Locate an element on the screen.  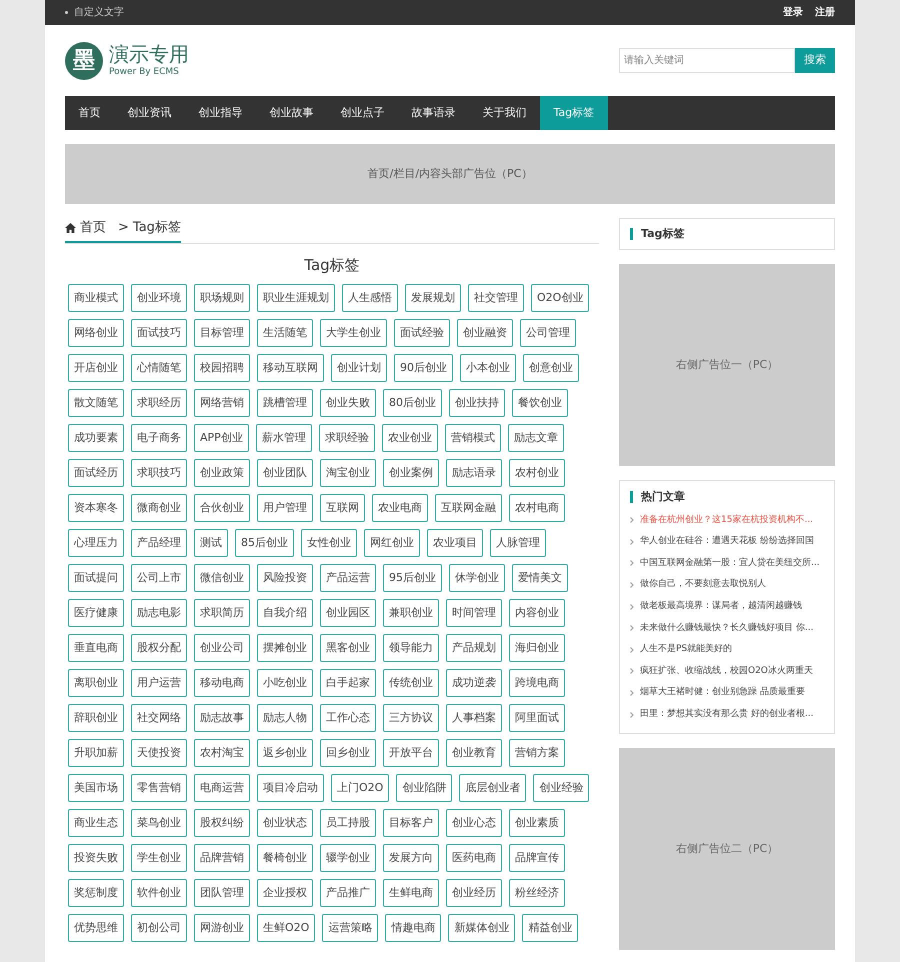
article-link: 疯狂扩张、收缩战线，校园O2O冰火两重天 is located at coordinates (726, 671).